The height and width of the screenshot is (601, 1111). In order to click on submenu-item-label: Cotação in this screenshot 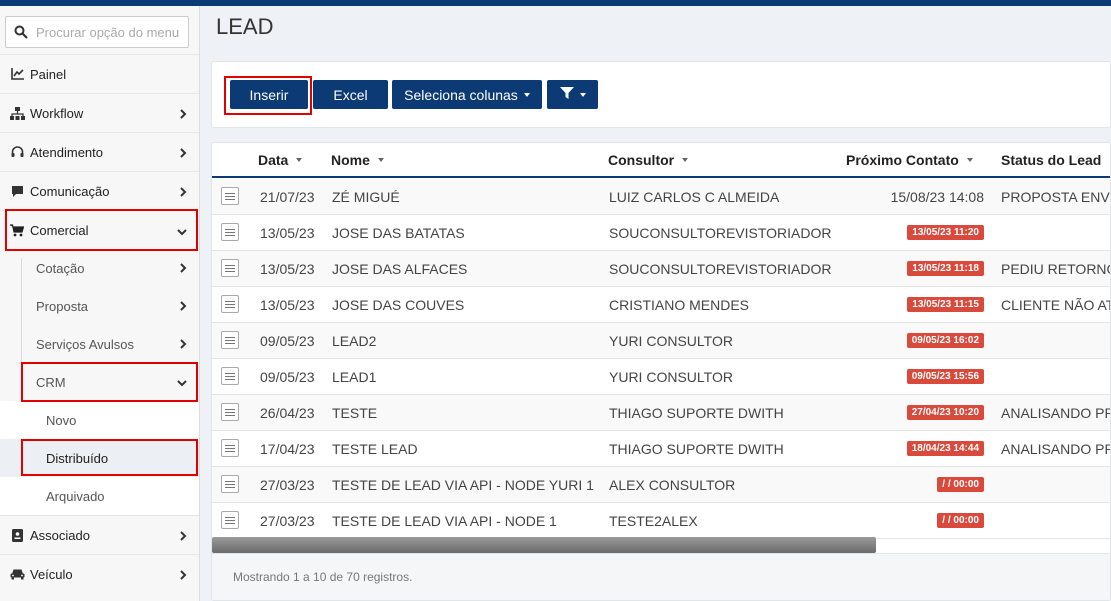, I will do `click(60, 268)`.